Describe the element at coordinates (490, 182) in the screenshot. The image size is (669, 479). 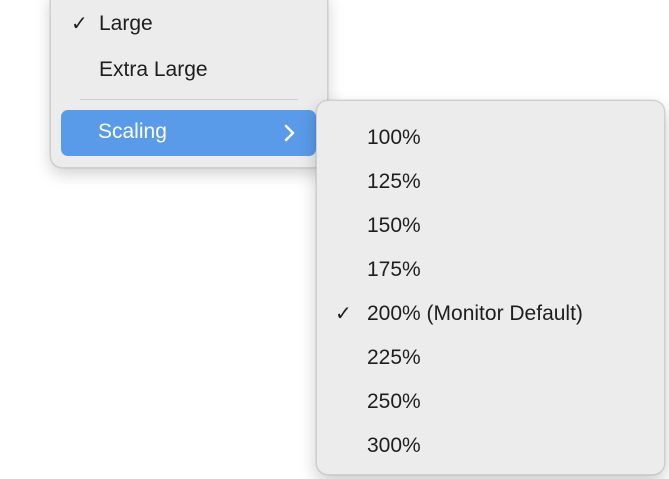
I see `submenu-item-125: 125%` at that location.